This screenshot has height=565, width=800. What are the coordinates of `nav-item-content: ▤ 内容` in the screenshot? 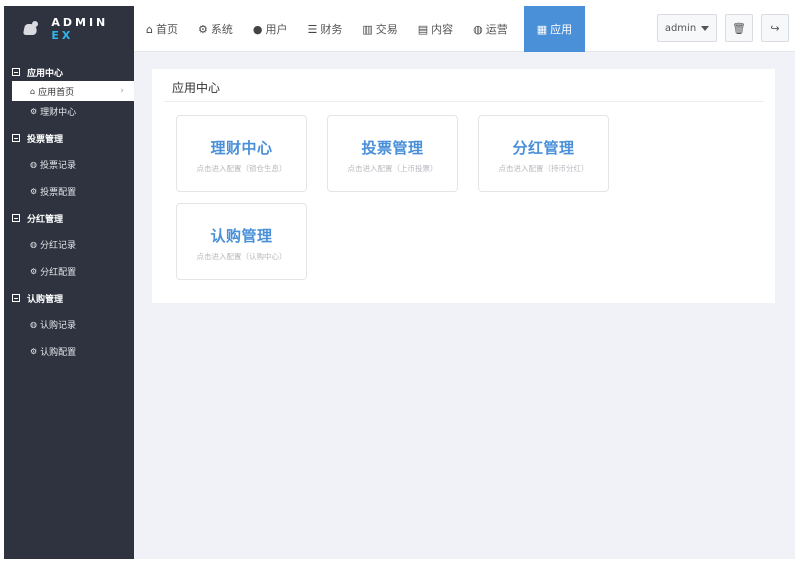 It's located at (435, 29).